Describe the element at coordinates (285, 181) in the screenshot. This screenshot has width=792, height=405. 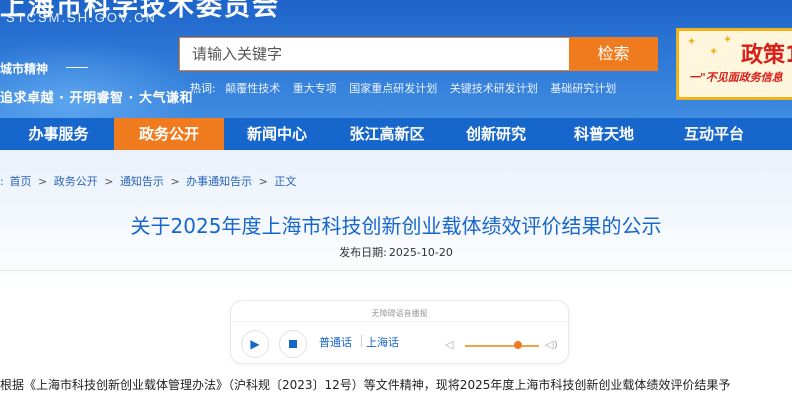
I see `breadcrumb-current: 正文` at that location.